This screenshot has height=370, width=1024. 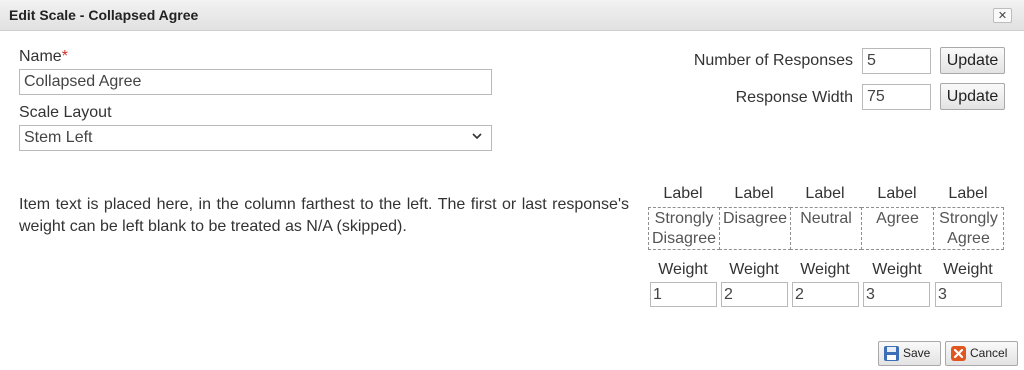 I want to click on label-header-2: Label, so click(x=754, y=193).